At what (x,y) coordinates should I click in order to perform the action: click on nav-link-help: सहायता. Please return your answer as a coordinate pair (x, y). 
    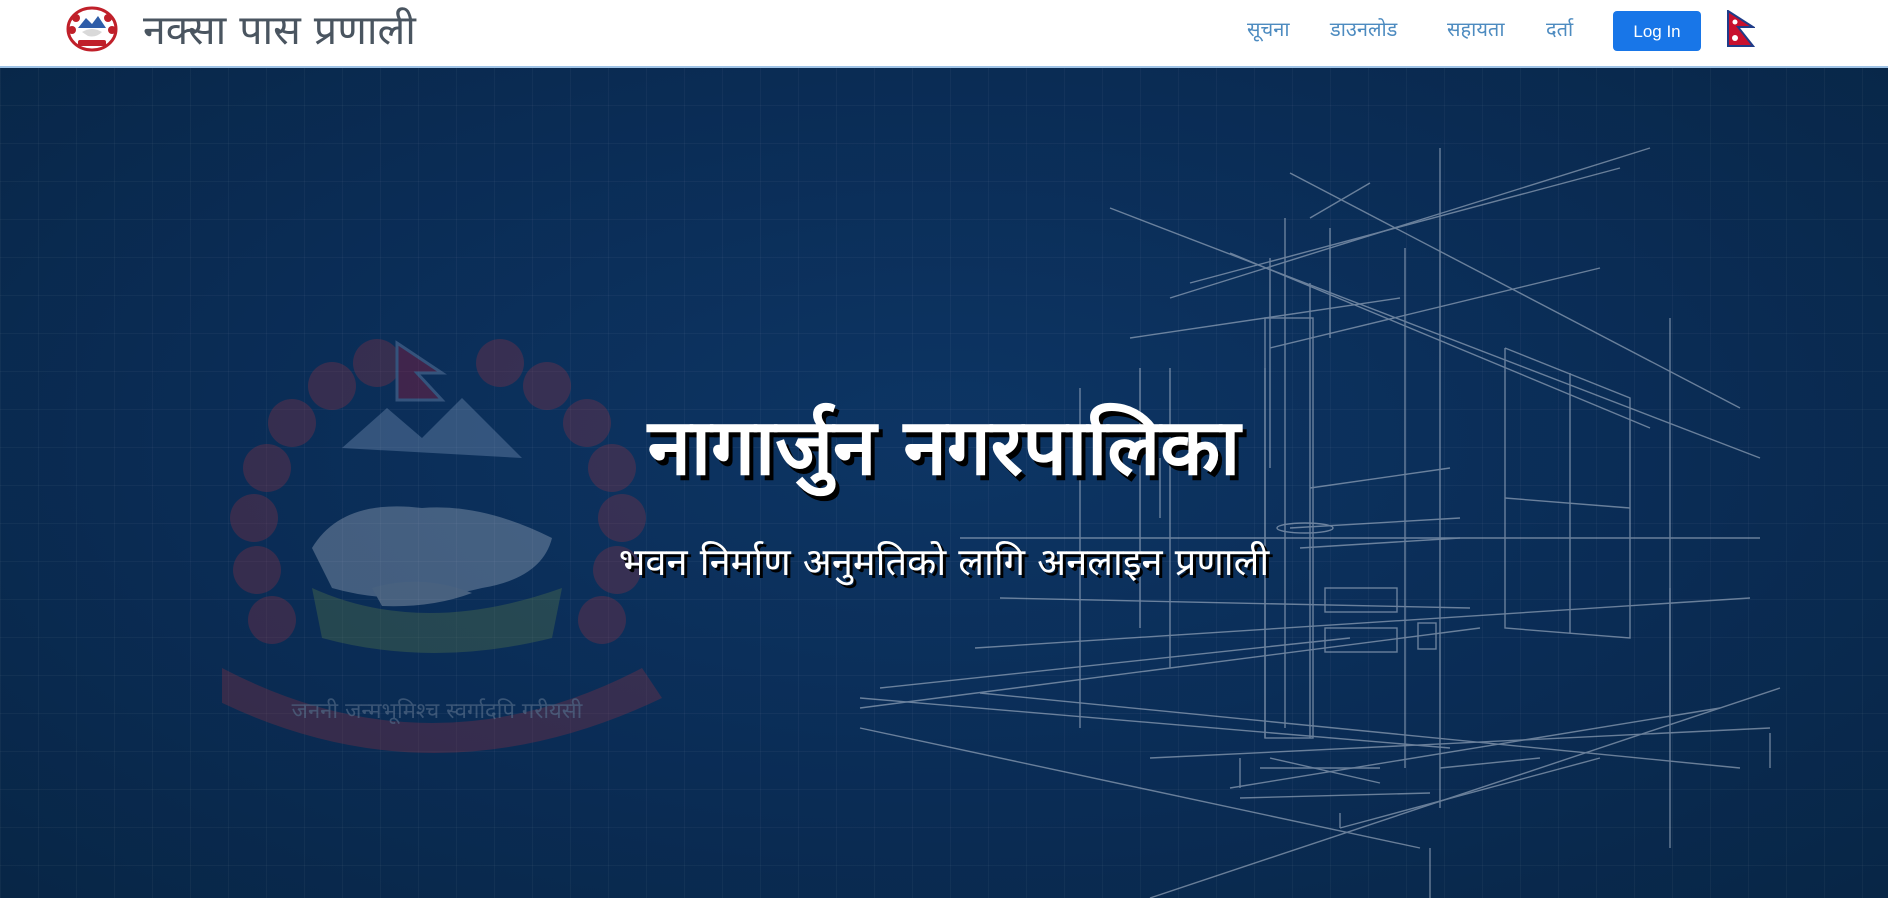
    Looking at the image, I should click on (1476, 29).